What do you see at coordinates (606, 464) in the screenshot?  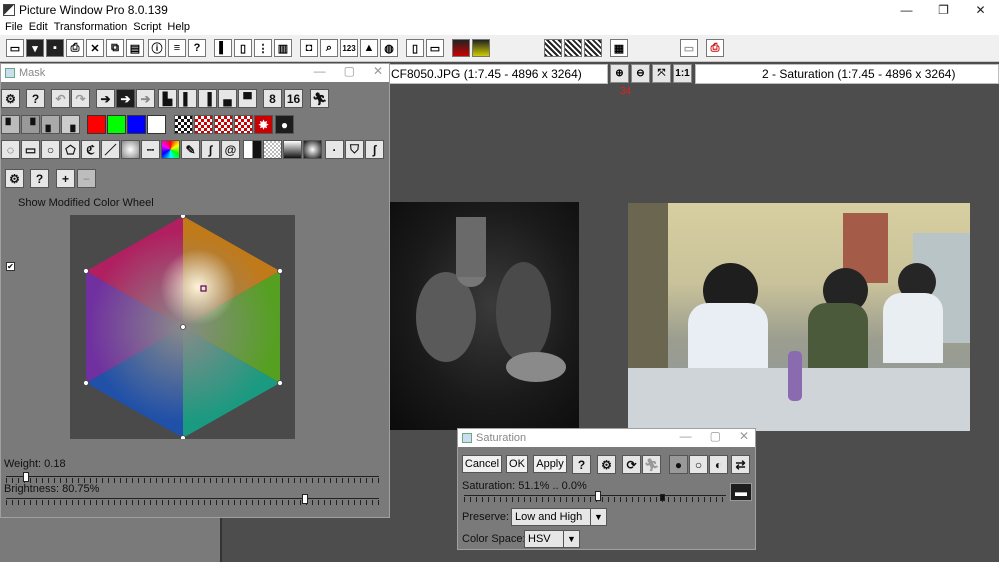 I see `saturation-settings-icon: ⚙` at bounding box center [606, 464].